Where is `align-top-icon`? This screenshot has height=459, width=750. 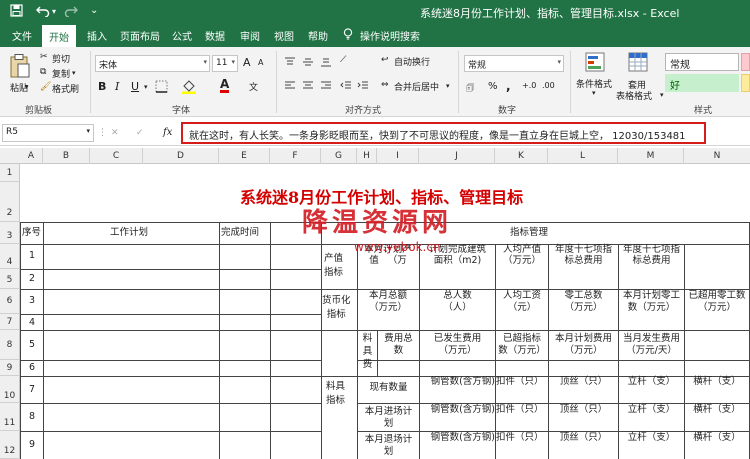
align-top-icon is located at coordinates (290, 63).